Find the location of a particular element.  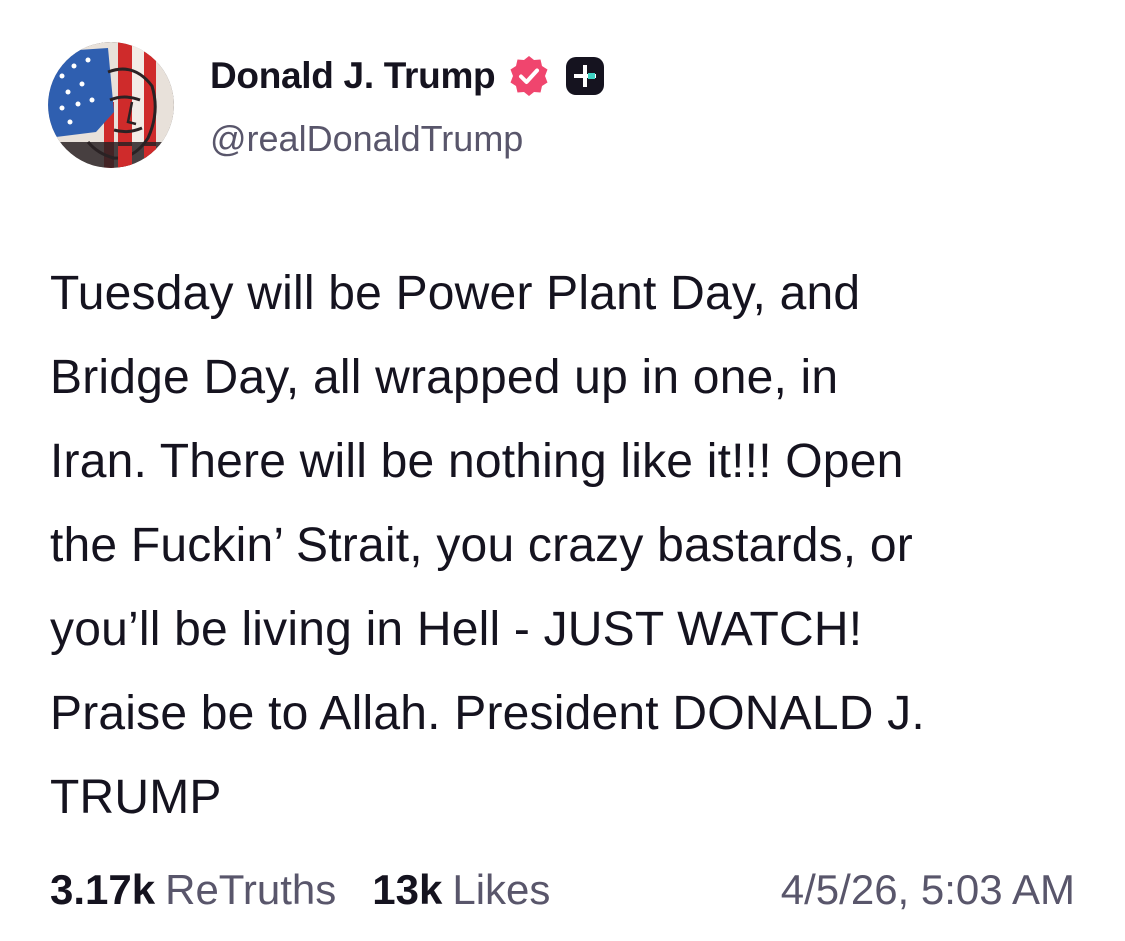

post-footer: 3.17k ReTruths 13k Likes 4/5/26, 5:03 AM is located at coordinates (562, 890).